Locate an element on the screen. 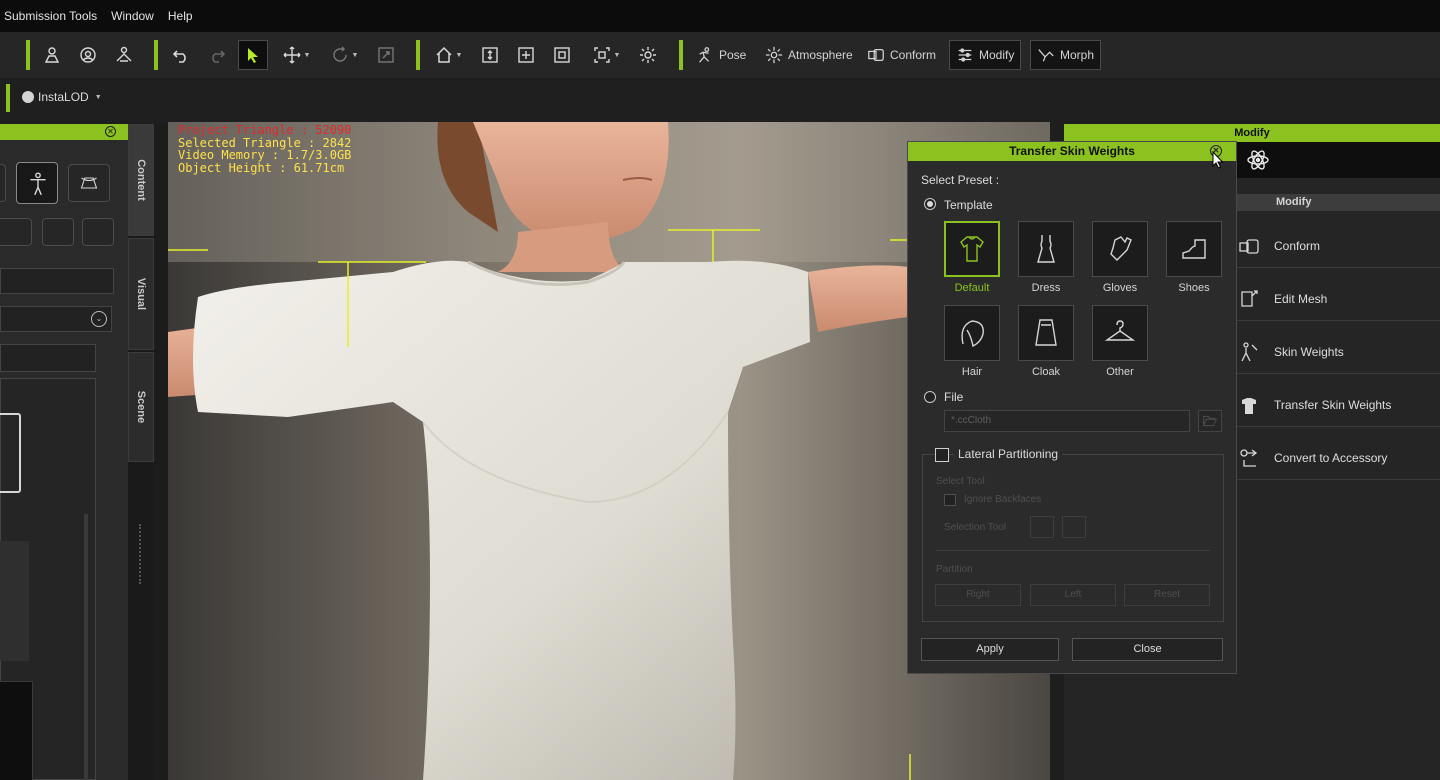  lateral-partitioning-label: Lateral Partitioning is located at coordinates (1008, 454).